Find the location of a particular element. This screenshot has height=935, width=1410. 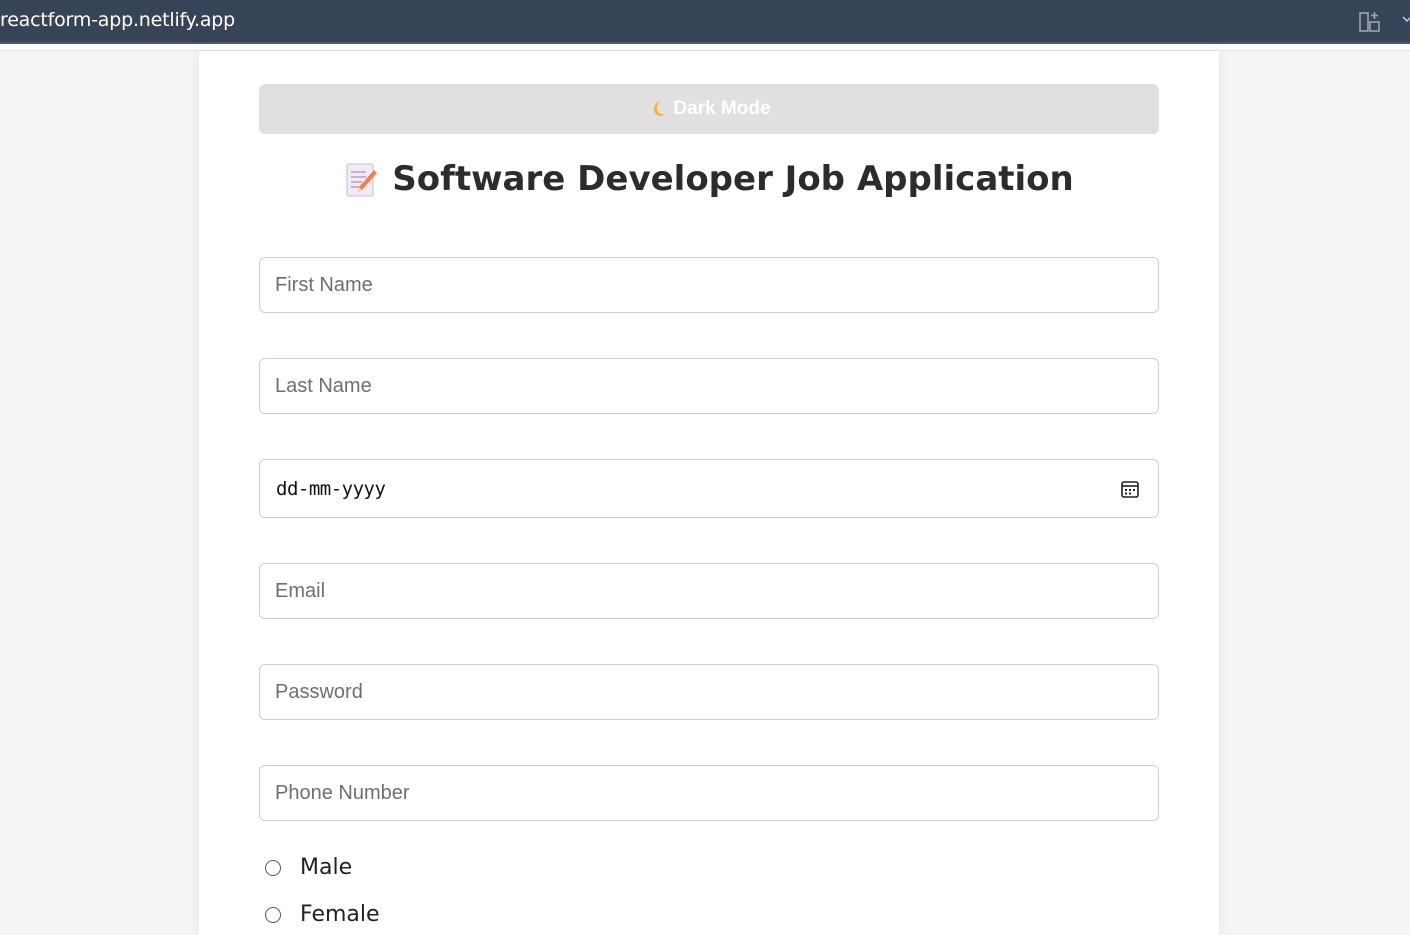

dark-mode-toggle-button: Dark Mode is located at coordinates (709, 109).